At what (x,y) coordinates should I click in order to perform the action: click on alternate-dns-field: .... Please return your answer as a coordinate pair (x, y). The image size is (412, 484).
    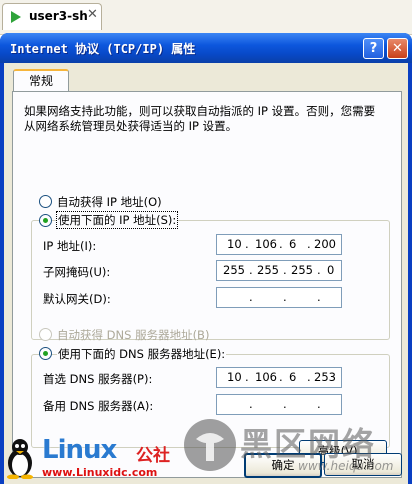
    Looking at the image, I should click on (279, 404).